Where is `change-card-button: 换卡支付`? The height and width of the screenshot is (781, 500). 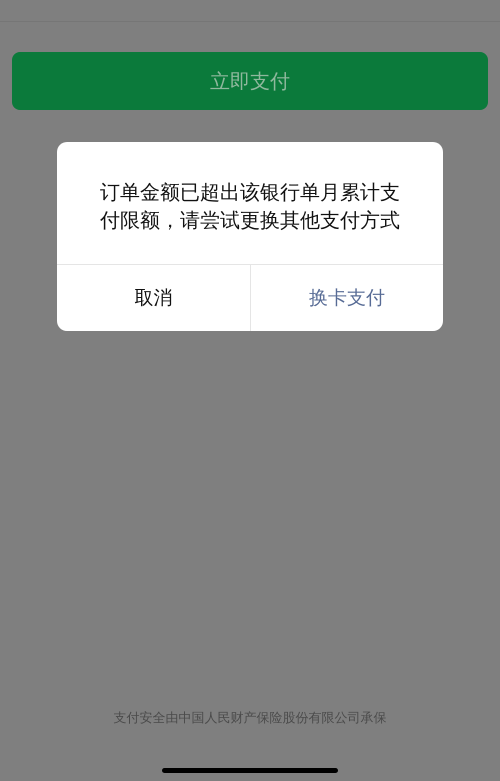 change-card-button: 换卡支付 is located at coordinates (346, 298).